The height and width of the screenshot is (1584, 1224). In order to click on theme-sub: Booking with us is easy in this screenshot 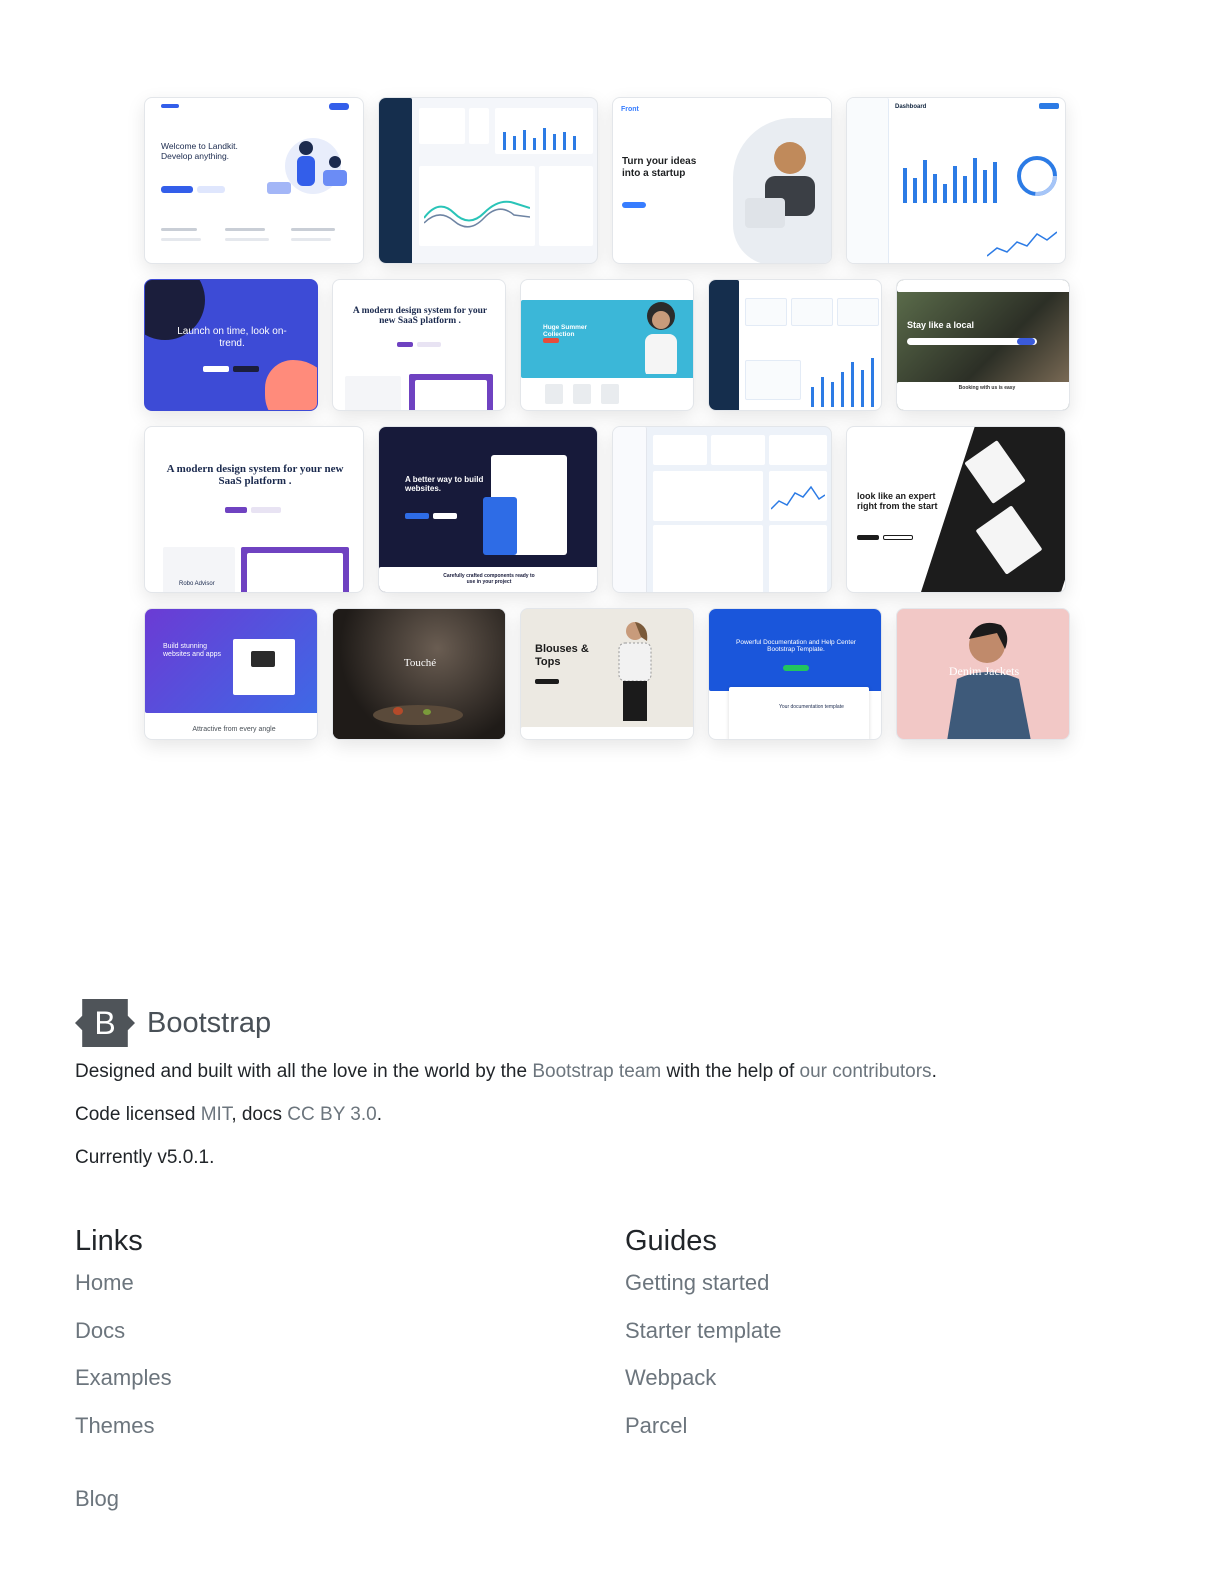, I will do `click(987, 388)`.